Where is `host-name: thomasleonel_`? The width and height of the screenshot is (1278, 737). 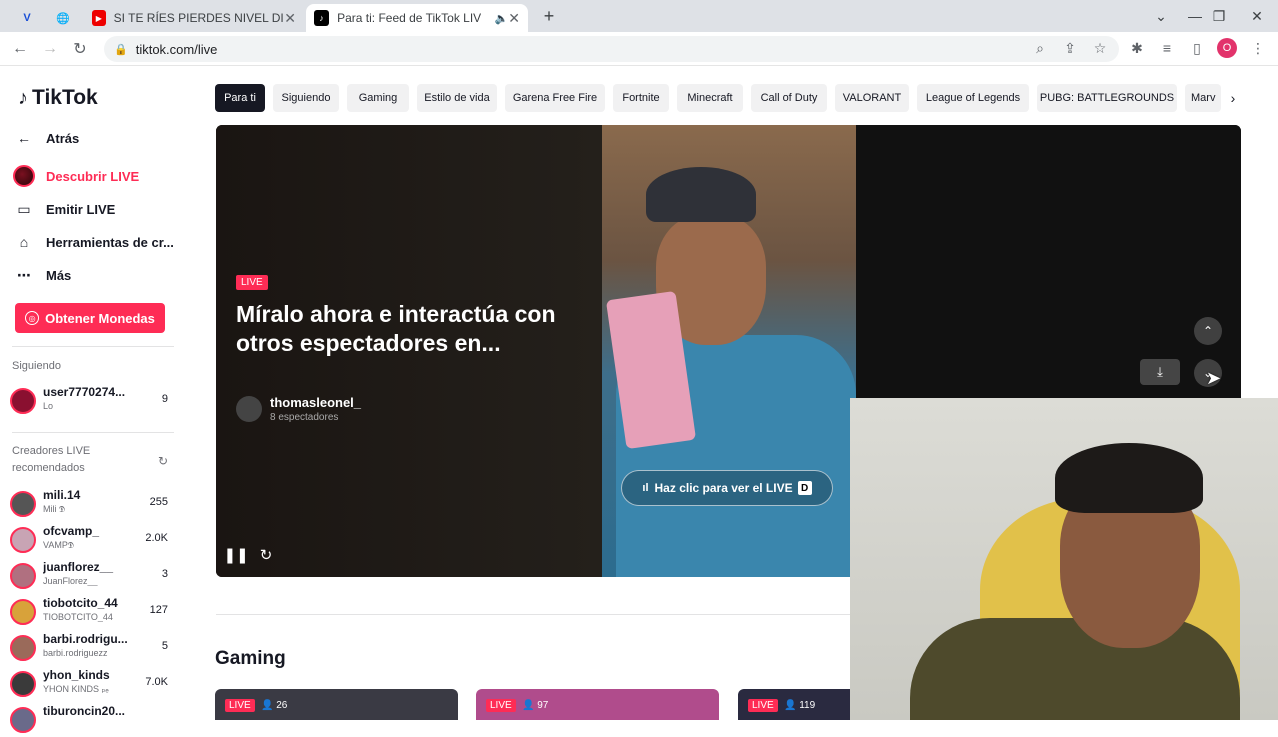 host-name: thomasleonel_ is located at coordinates (316, 402).